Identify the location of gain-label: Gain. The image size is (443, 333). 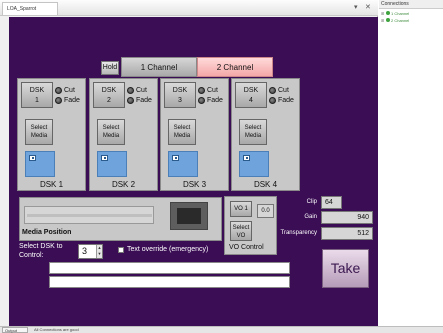
(310, 217).